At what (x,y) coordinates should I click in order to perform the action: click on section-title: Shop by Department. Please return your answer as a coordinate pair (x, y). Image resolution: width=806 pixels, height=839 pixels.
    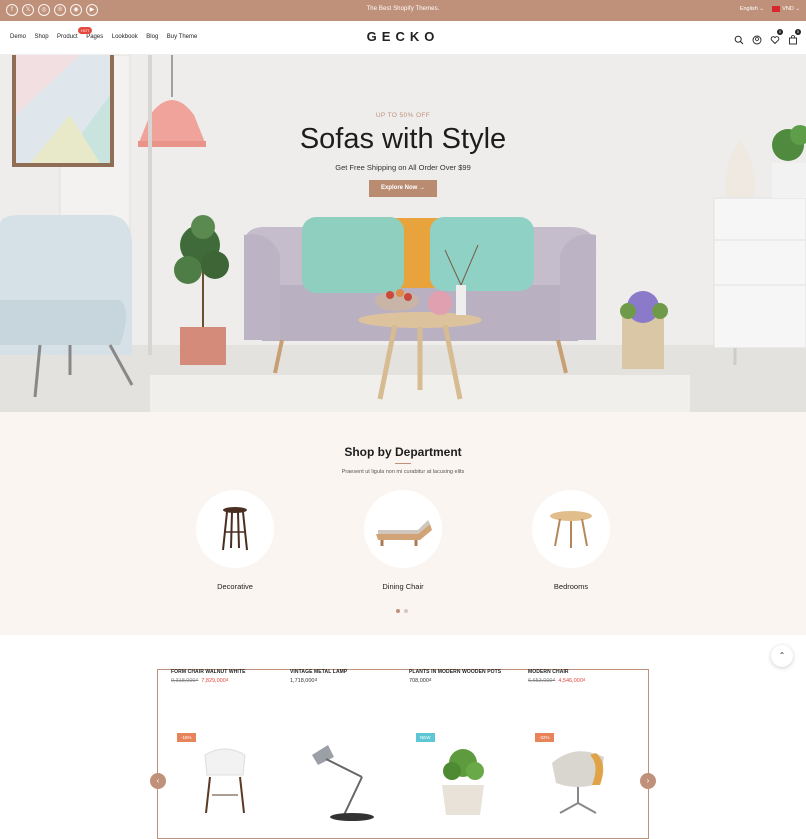
    Looking at the image, I should click on (403, 452).